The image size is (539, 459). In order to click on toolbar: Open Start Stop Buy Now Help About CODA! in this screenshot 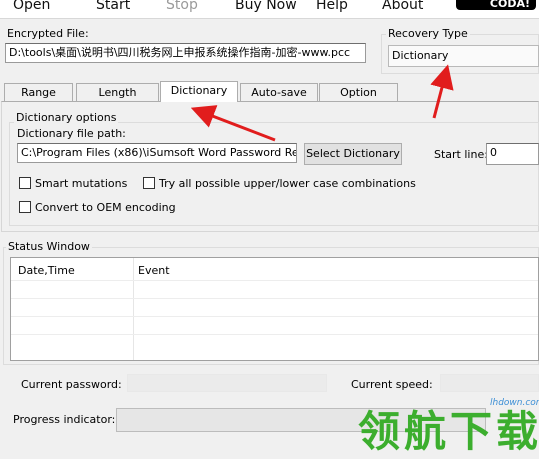, I will do `click(269, 9)`.